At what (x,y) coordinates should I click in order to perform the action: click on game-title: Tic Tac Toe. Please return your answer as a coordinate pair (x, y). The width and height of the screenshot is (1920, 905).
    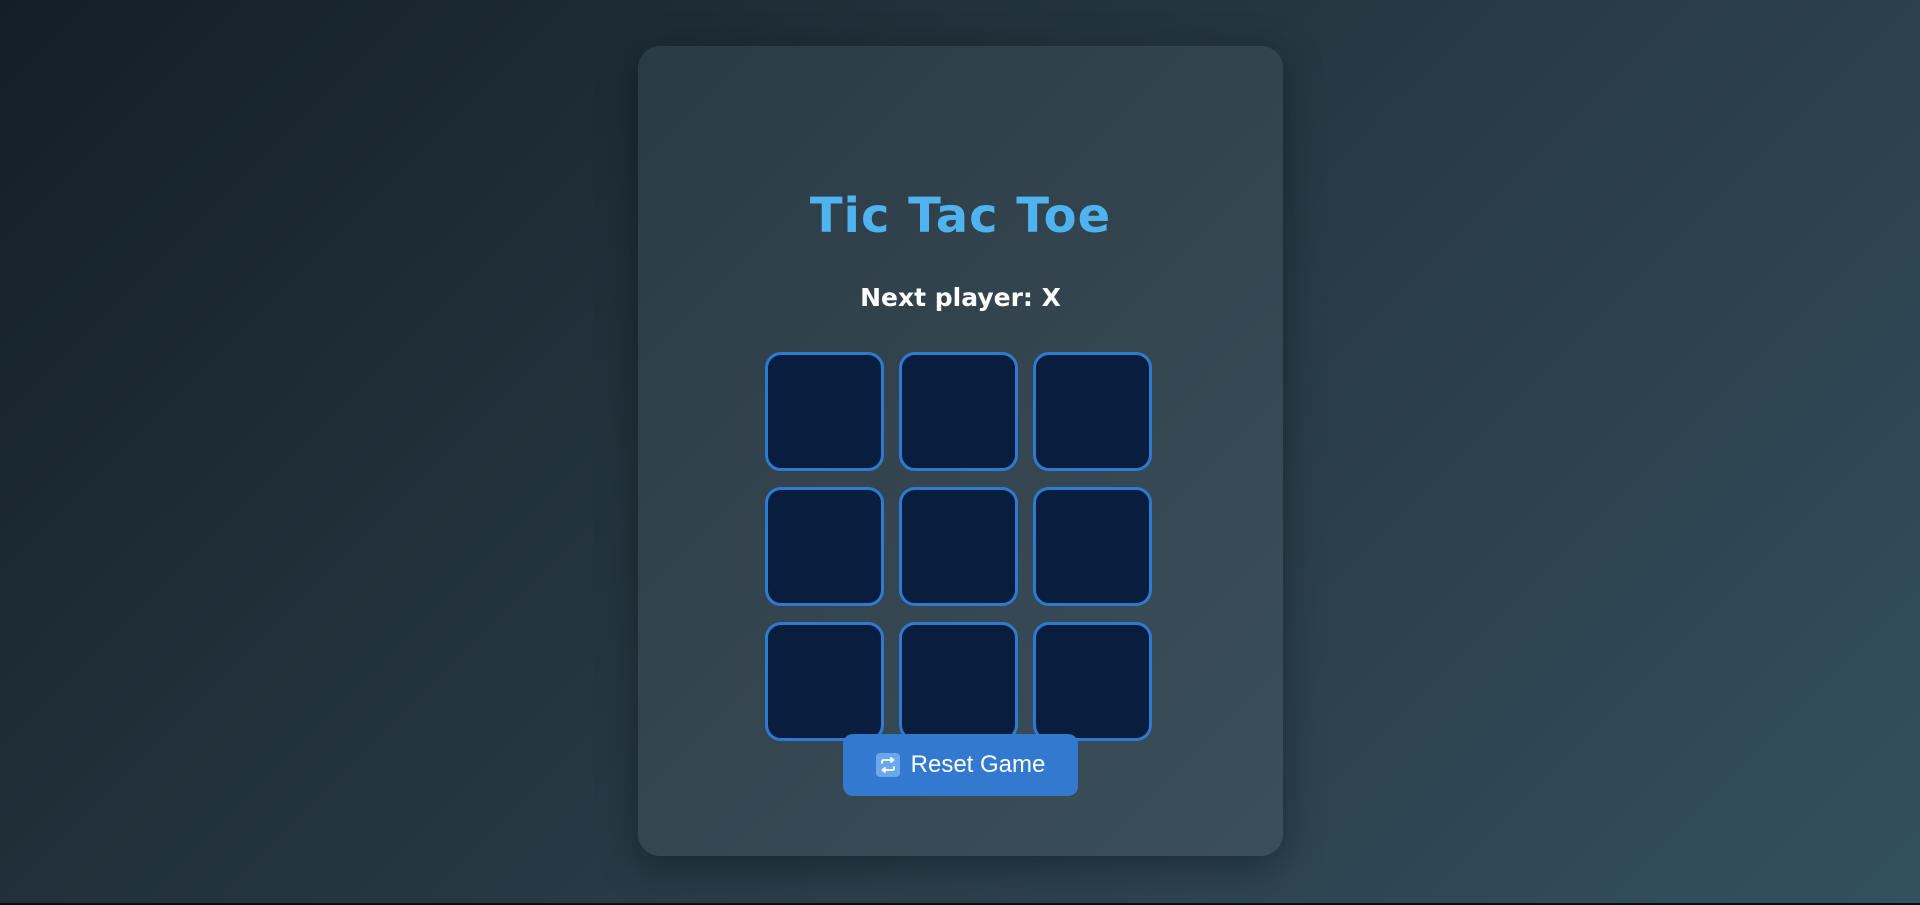
    Looking at the image, I should click on (960, 216).